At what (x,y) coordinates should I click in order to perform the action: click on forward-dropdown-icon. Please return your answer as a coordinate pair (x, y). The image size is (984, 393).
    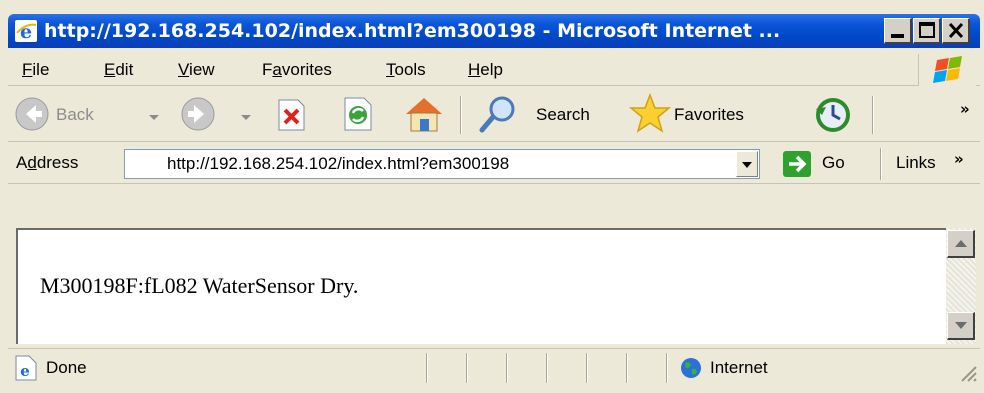
    Looking at the image, I should click on (246, 117).